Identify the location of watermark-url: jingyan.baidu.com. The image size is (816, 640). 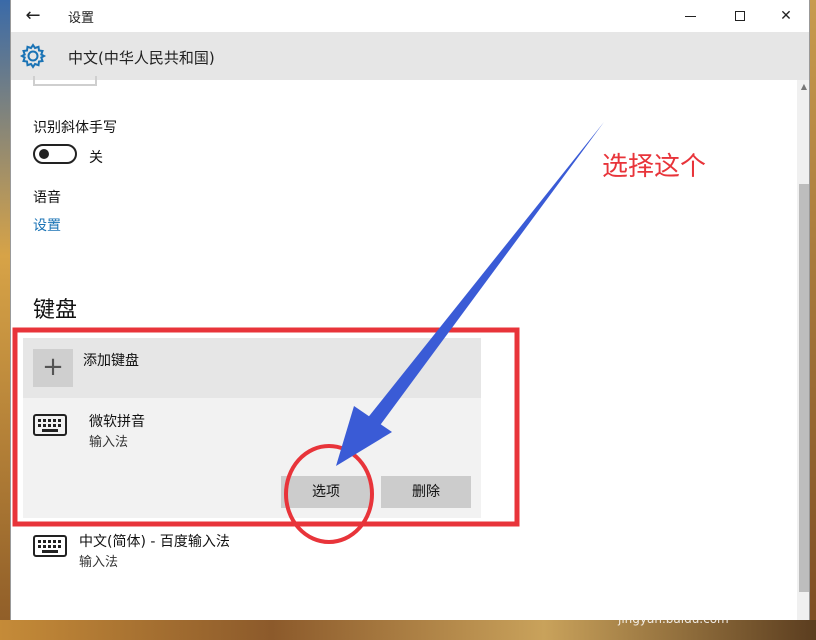
(673, 619).